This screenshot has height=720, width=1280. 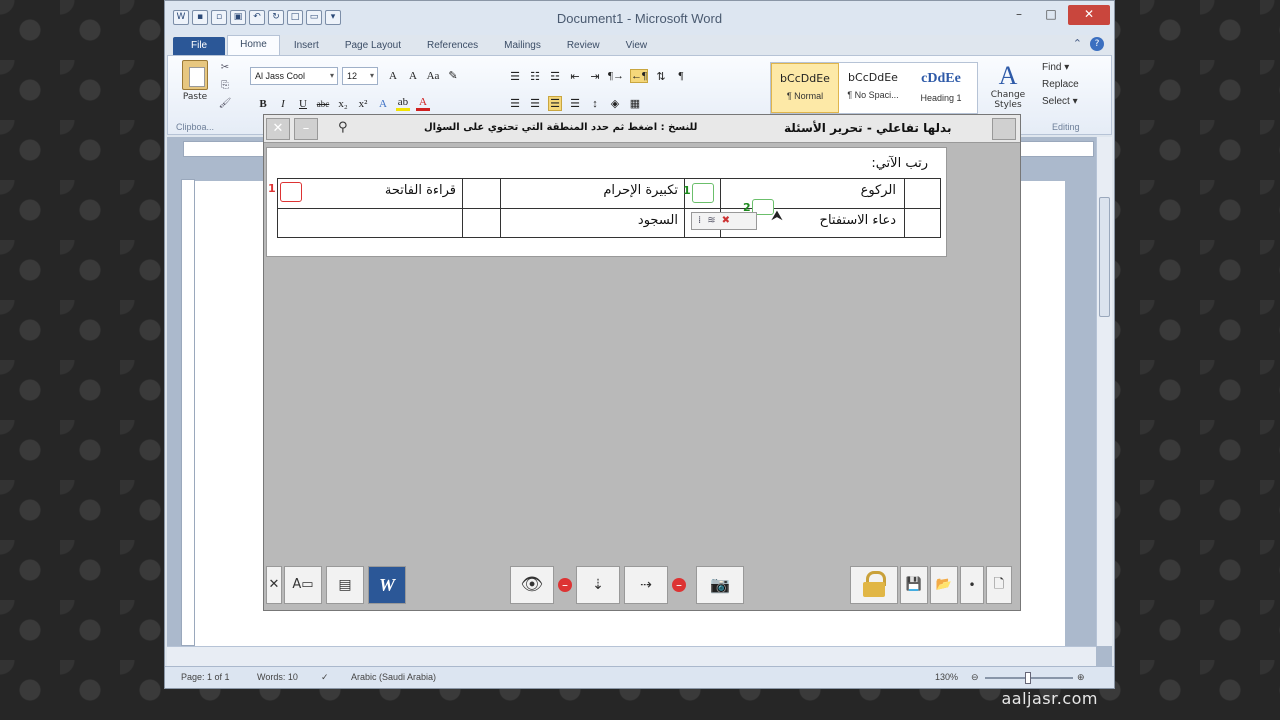 What do you see at coordinates (575, 76) in the screenshot?
I see `decrease-indent-icon: ⇤` at bounding box center [575, 76].